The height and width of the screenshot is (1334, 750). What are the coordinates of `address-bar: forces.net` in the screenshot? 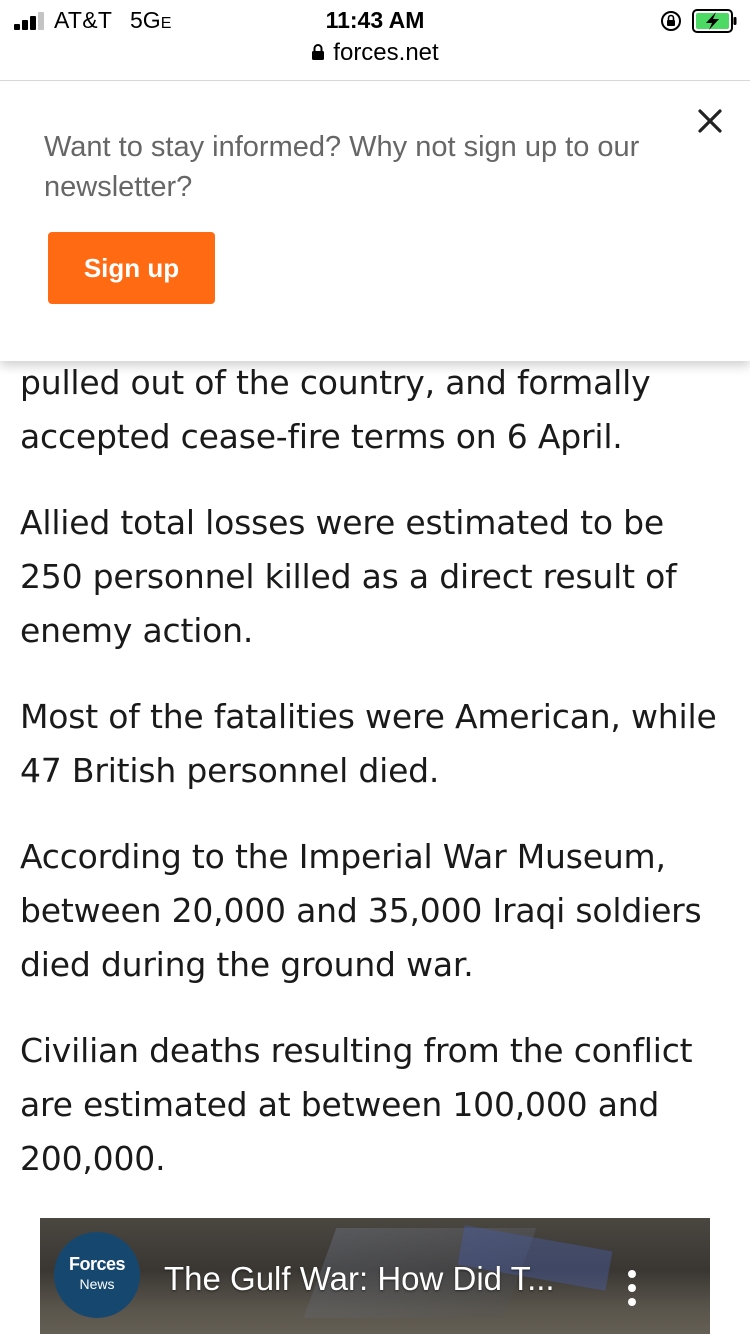 It's located at (375, 60).